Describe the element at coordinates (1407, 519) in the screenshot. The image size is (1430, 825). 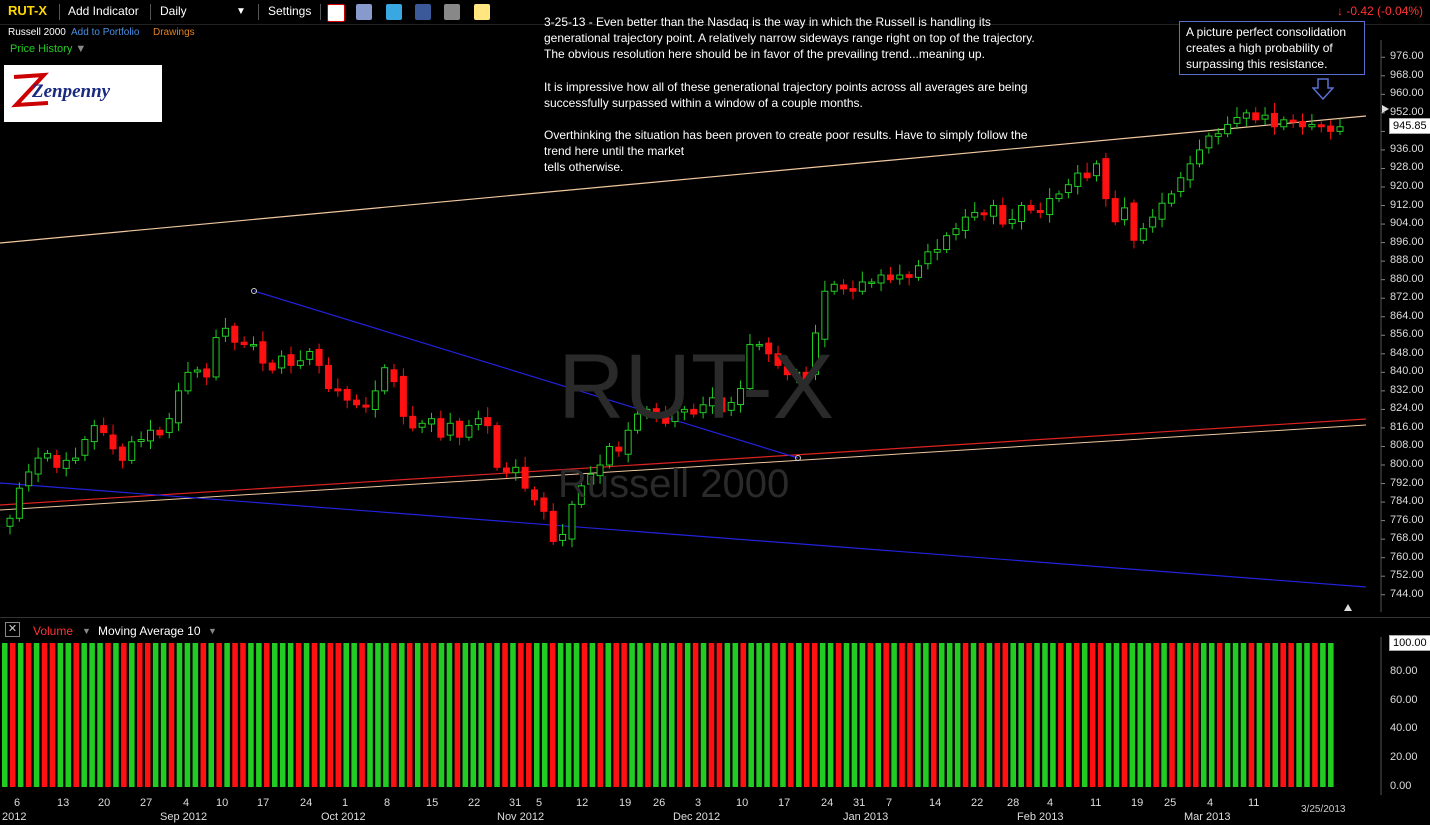
I see `price-tick-label: 776.00` at that location.